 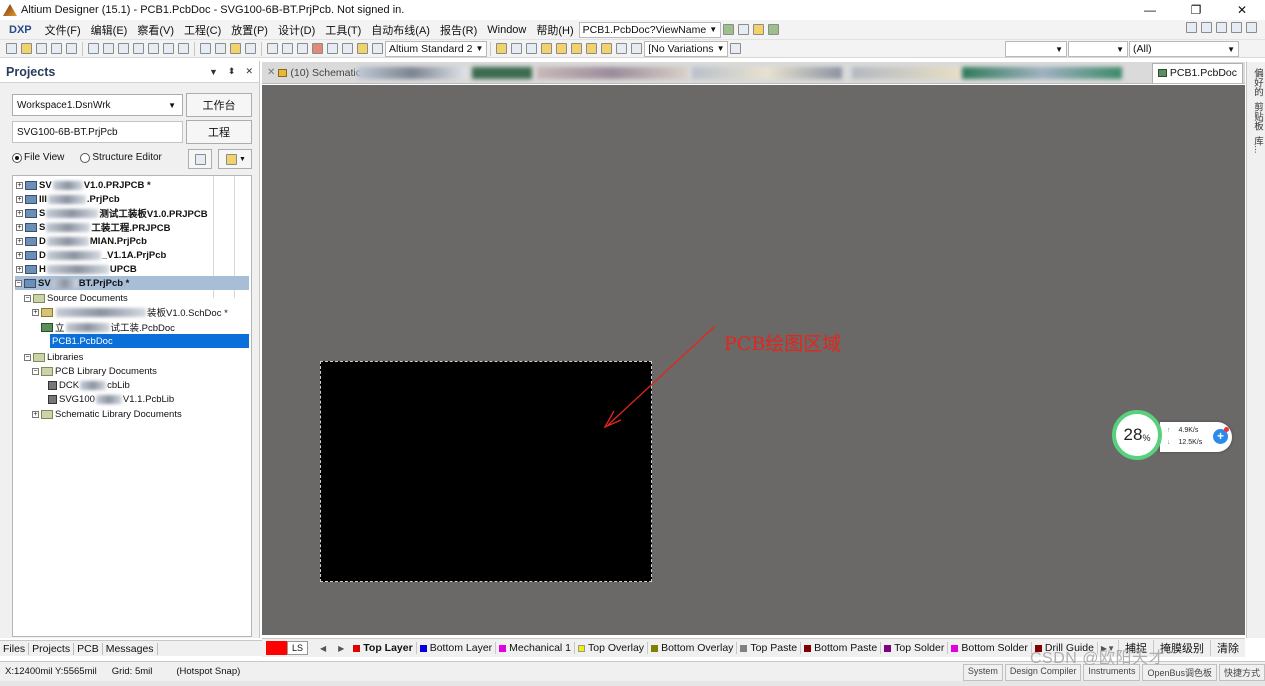 What do you see at coordinates (744, 29) in the screenshot?
I see `navigate-forward-icon` at bounding box center [744, 29].